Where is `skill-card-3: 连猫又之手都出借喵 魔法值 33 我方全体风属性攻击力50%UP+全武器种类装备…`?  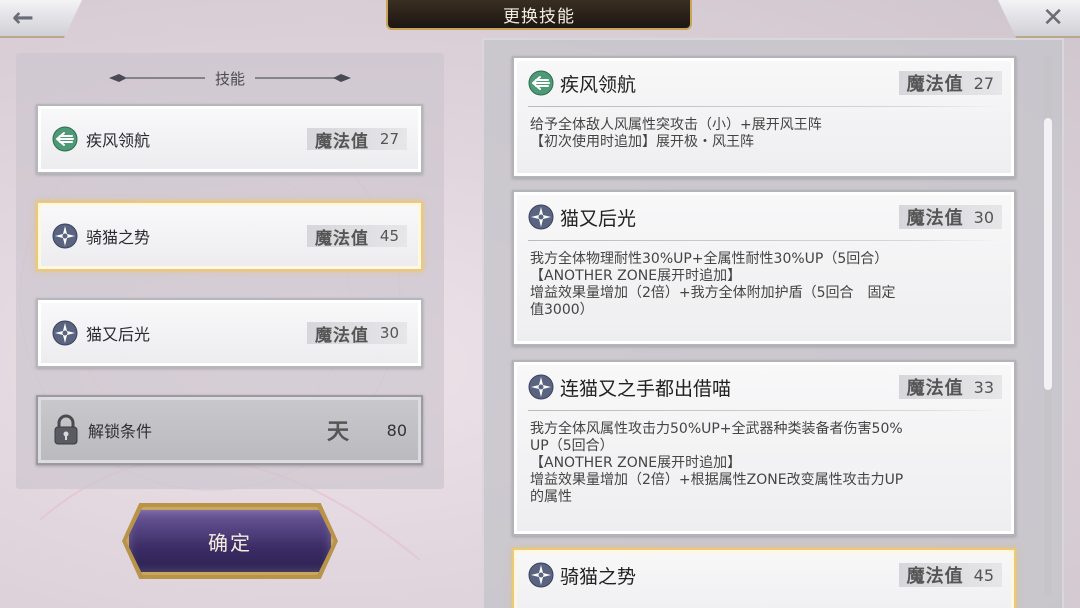 skill-card-3: 连猫又之手都出借喵 魔法值 33 我方全体风属性攻击力50%UP+全武器种类装备… is located at coordinates (764, 448).